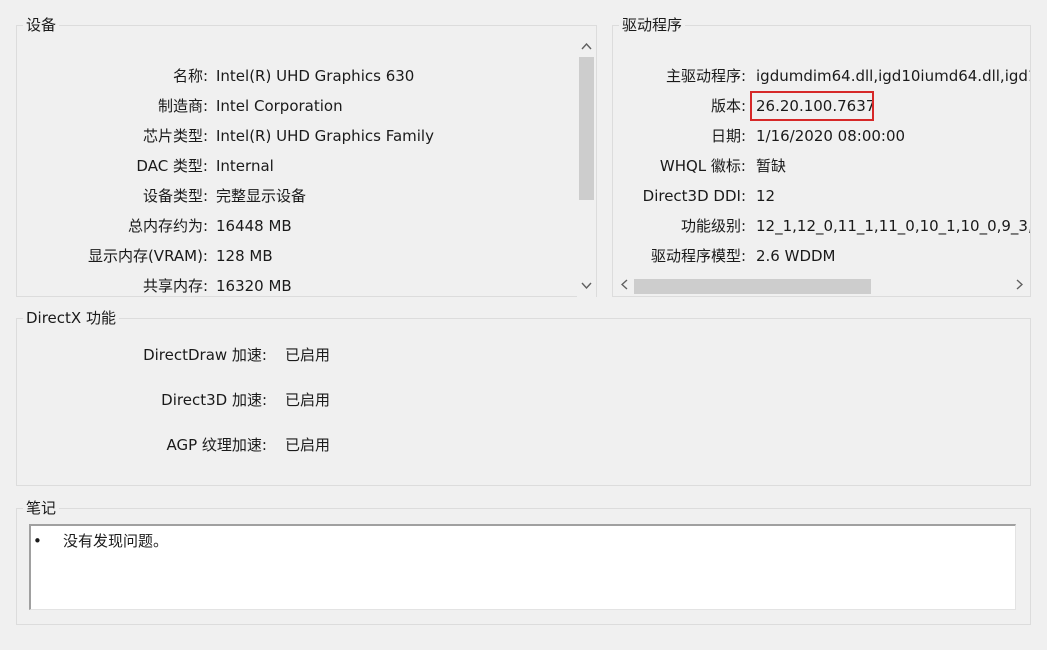  What do you see at coordinates (175, 136) in the screenshot?
I see `device-chip-type-label: 芯片类型:` at bounding box center [175, 136].